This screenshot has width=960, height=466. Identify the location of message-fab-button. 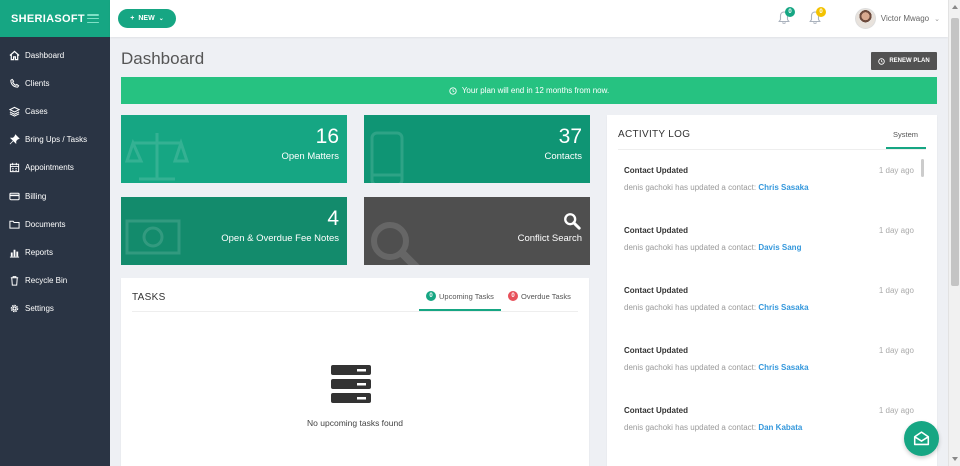
(921, 438).